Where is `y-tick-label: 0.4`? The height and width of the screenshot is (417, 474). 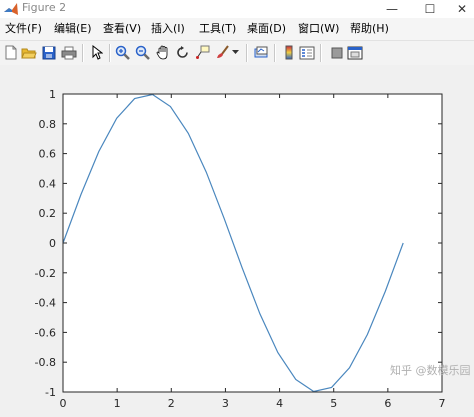
y-tick-label: 0.4 is located at coordinates (48, 183).